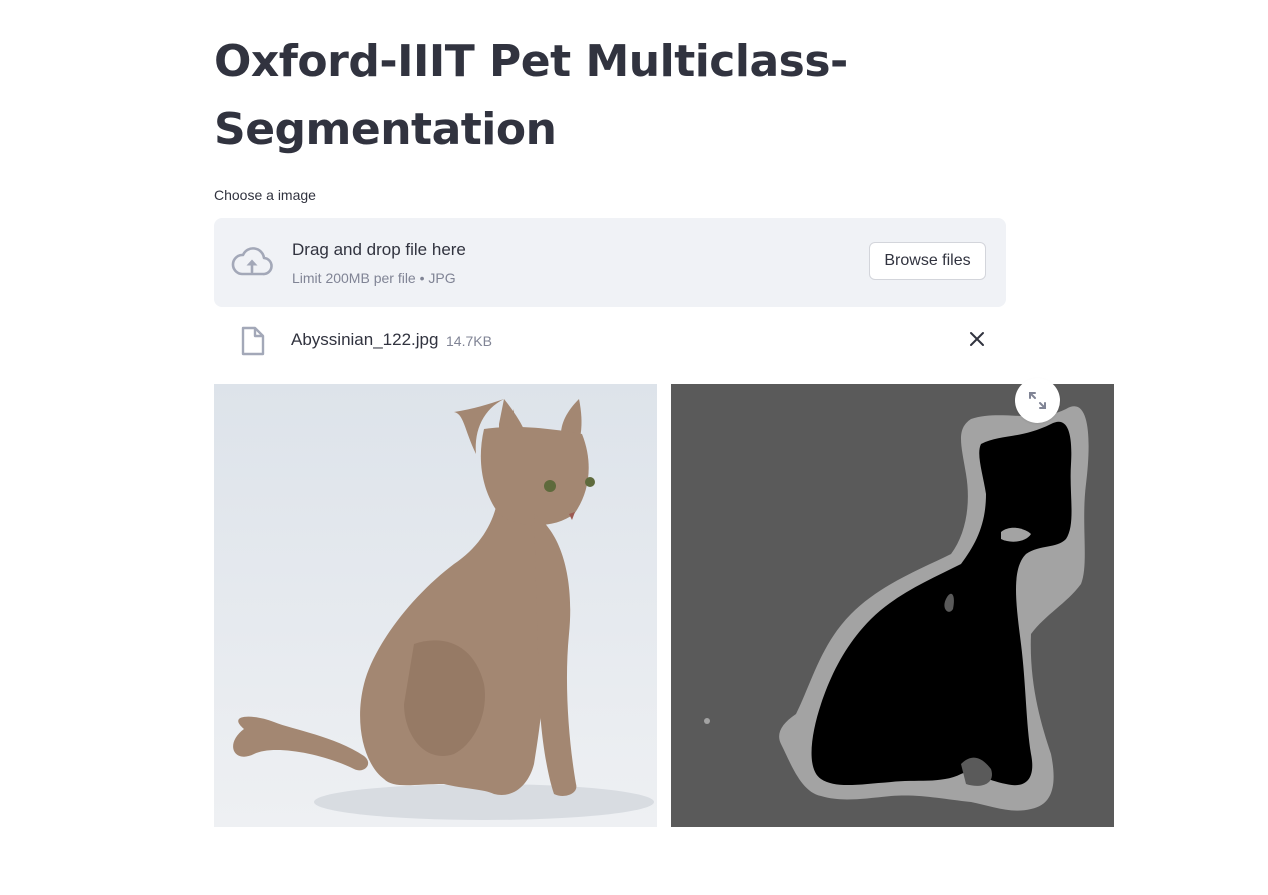 This screenshot has width=1268, height=895. What do you see at coordinates (374, 278) in the screenshot?
I see `dropzone-limit: Limit 200MB per file • JPG` at bounding box center [374, 278].